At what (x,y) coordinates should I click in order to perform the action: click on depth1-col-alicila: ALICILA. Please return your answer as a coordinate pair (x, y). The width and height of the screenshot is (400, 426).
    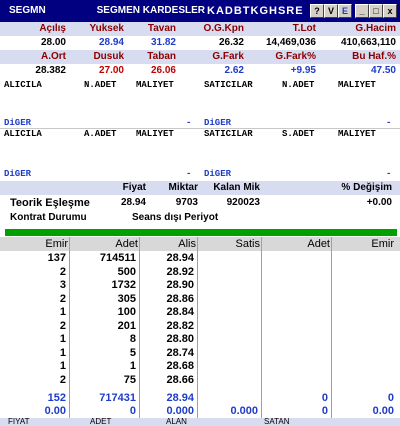
    Looking at the image, I should click on (23, 85).